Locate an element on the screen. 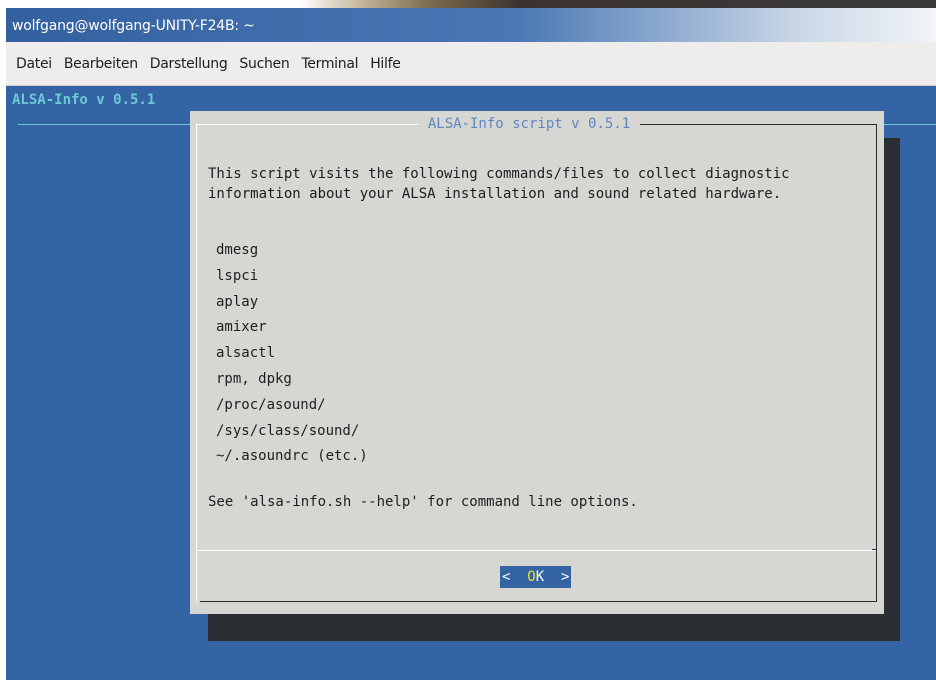 The width and height of the screenshot is (936, 680). ok-button-hotkey: O is located at coordinates (531, 577).